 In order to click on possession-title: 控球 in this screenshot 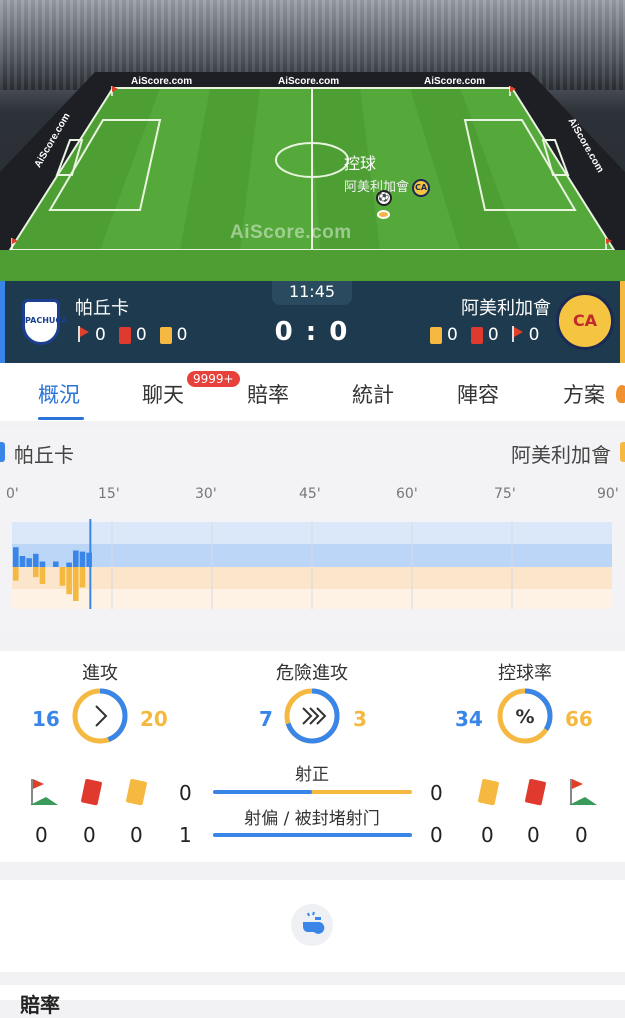, I will do `click(360, 163)`.